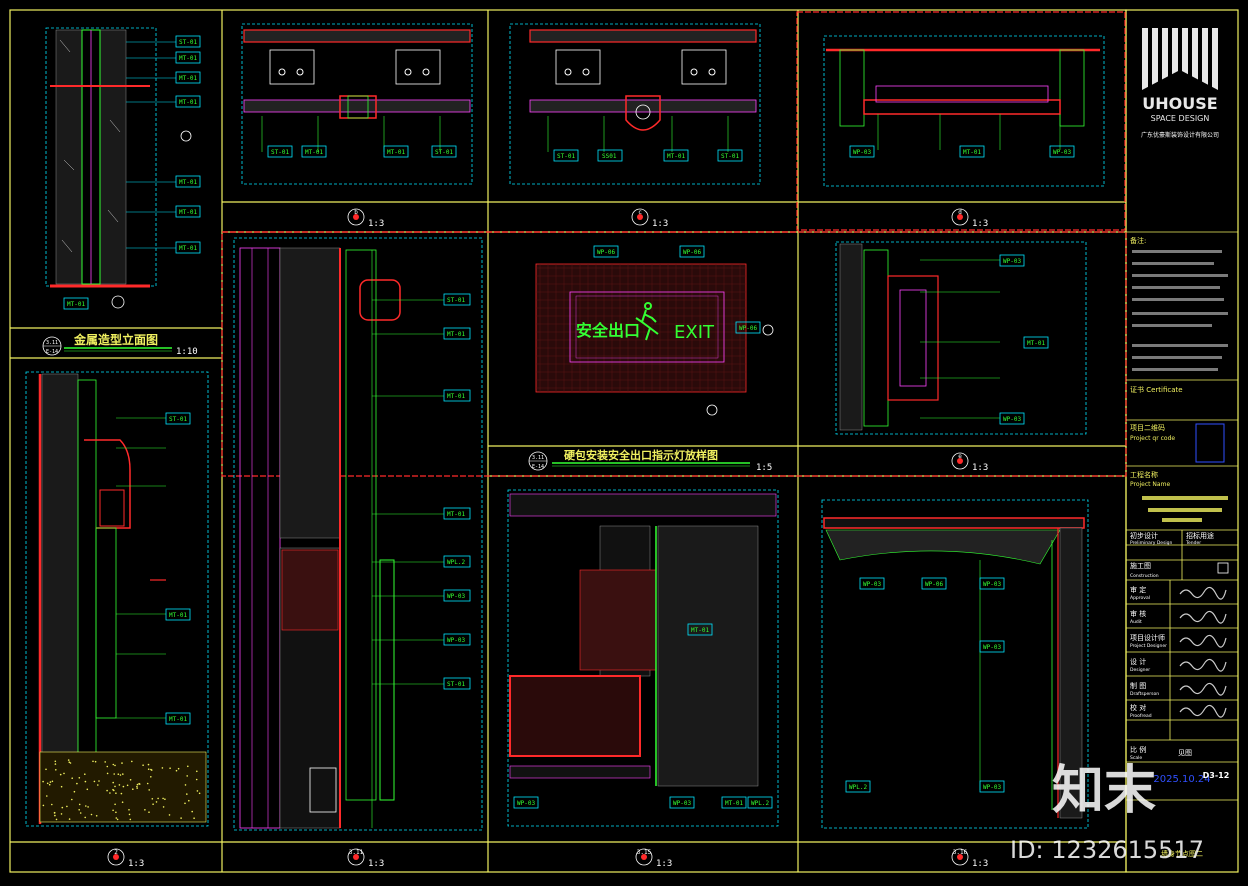  Describe the element at coordinates (188, 58) in the screenshot. I see `tag-mt01-a: MT-01` at that location.